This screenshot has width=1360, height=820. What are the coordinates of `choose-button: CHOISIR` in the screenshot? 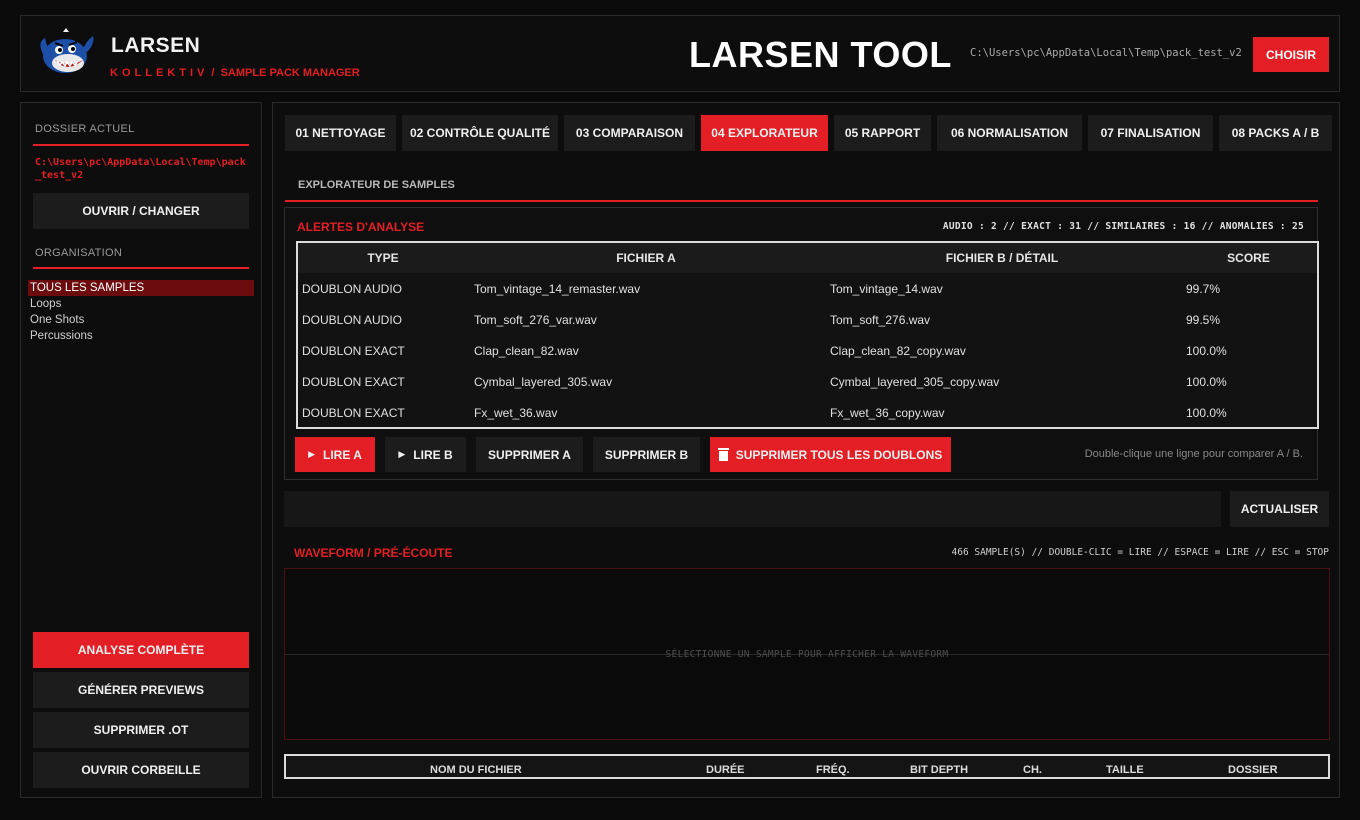 It's located at (1291, 54).